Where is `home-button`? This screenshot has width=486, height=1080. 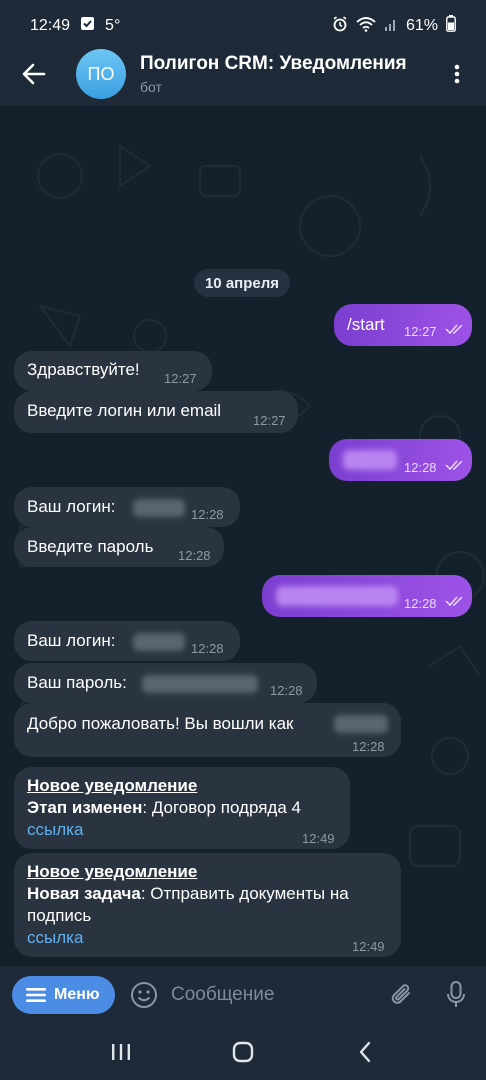 home-button is located at coordinates (243, 1052).